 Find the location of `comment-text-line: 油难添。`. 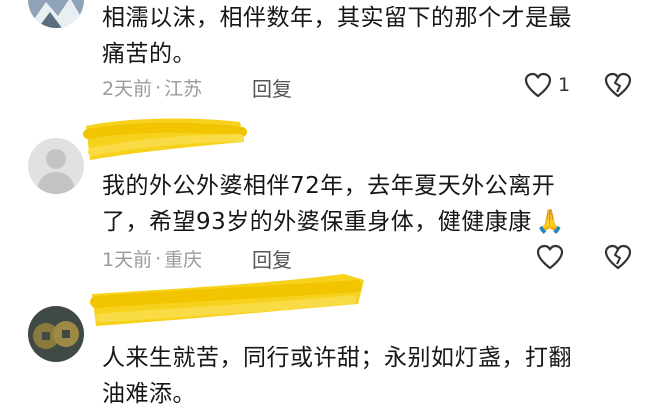

comment-text-line: 油难添。 is located at coordinates (149, 394).